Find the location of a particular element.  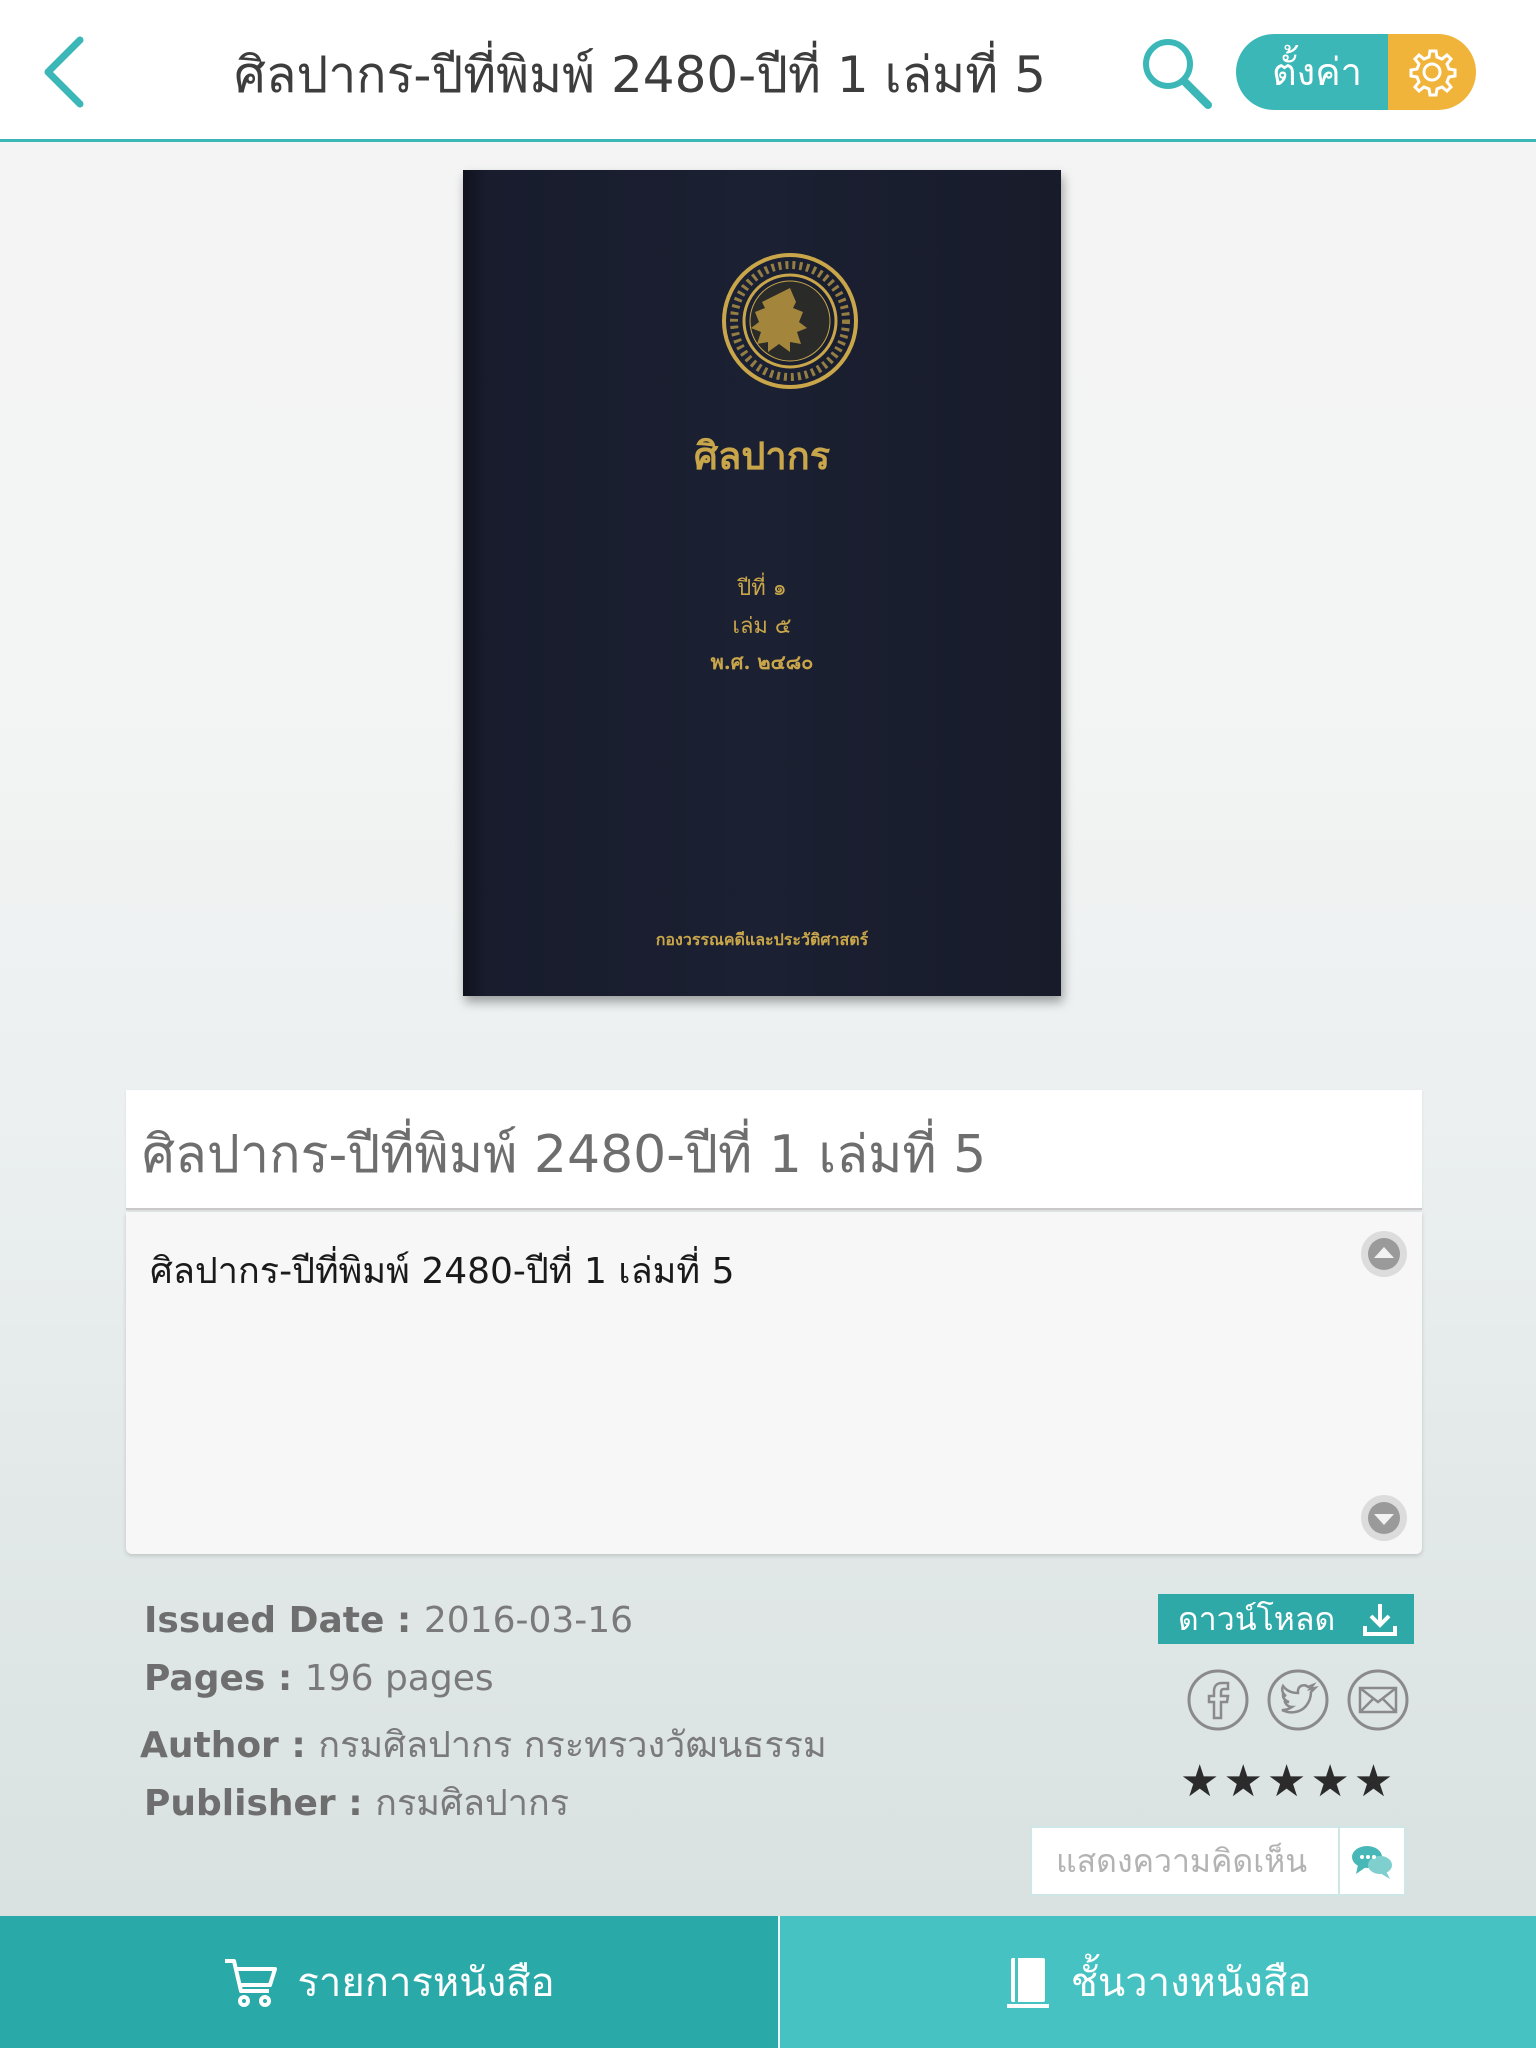

twitter-icon is located at coordinates (1298, 1700).